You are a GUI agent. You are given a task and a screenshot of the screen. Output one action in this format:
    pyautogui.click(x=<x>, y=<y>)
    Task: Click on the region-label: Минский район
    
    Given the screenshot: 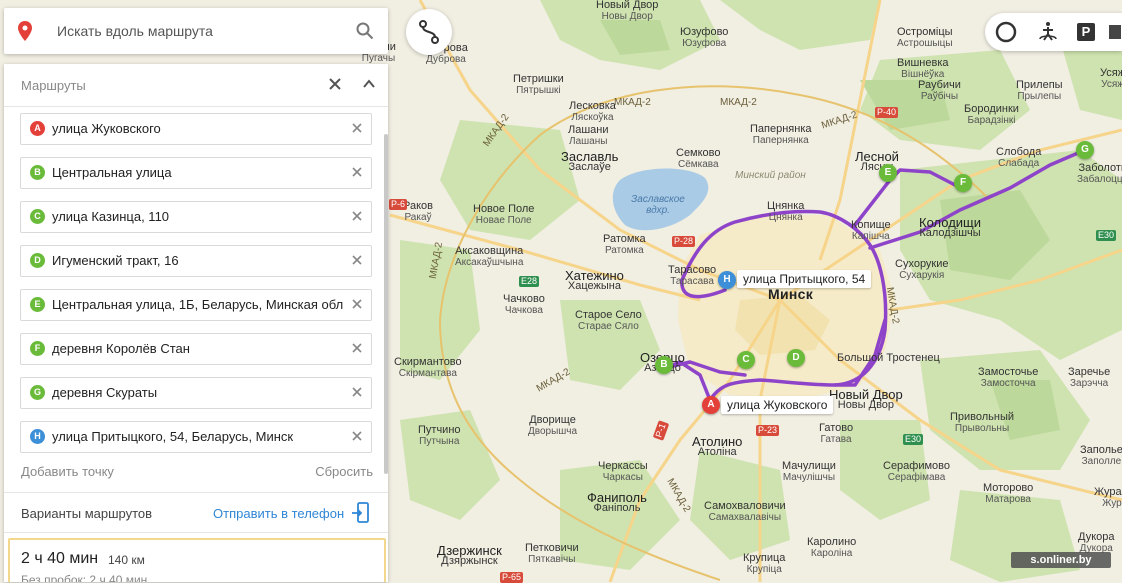 What is the action you would take?
    pyautogui.click(x=770, y=175)
    